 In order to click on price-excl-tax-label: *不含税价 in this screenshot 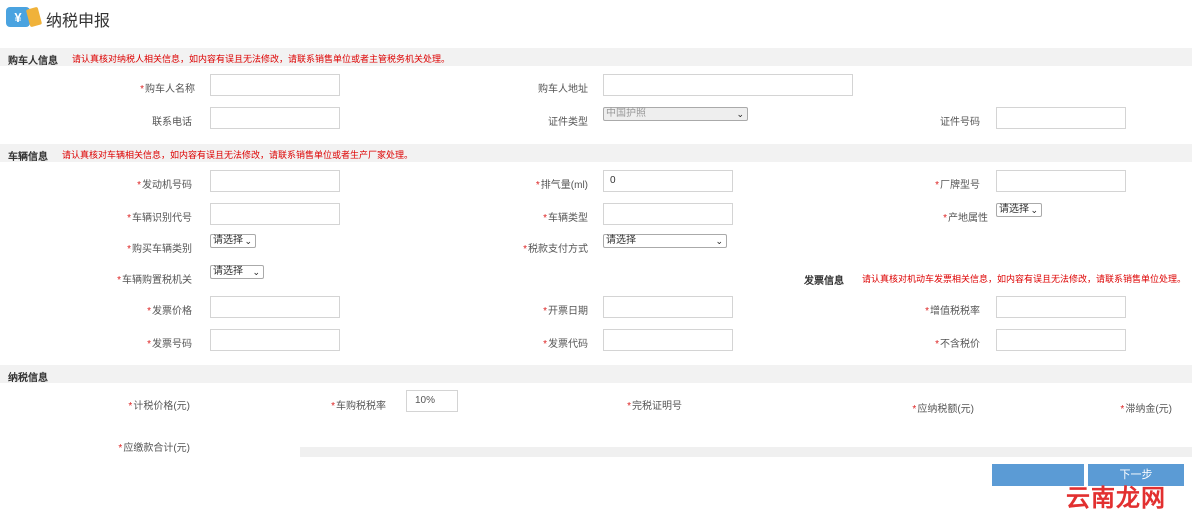, I will do `click(957, 344)`.